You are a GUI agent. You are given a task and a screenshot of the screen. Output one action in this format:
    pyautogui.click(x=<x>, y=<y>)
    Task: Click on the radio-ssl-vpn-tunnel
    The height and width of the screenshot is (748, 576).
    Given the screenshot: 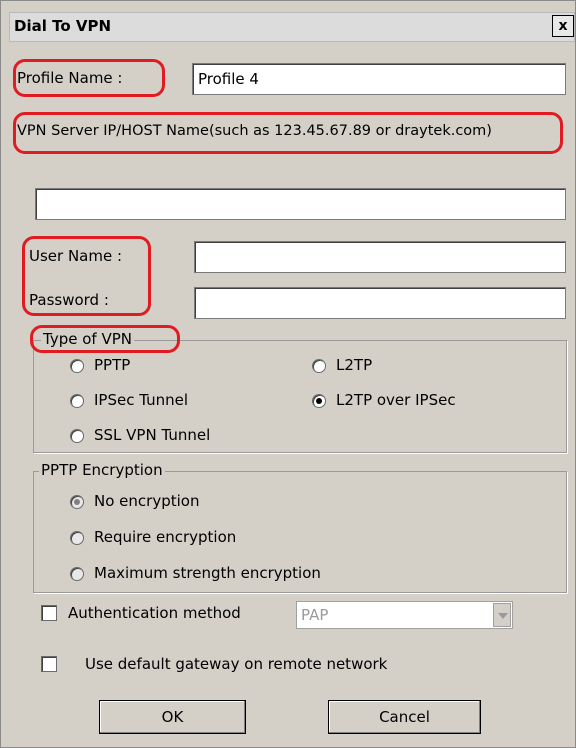 What is the action you would take?
    pyautogui.click(x=77, y=436)
    